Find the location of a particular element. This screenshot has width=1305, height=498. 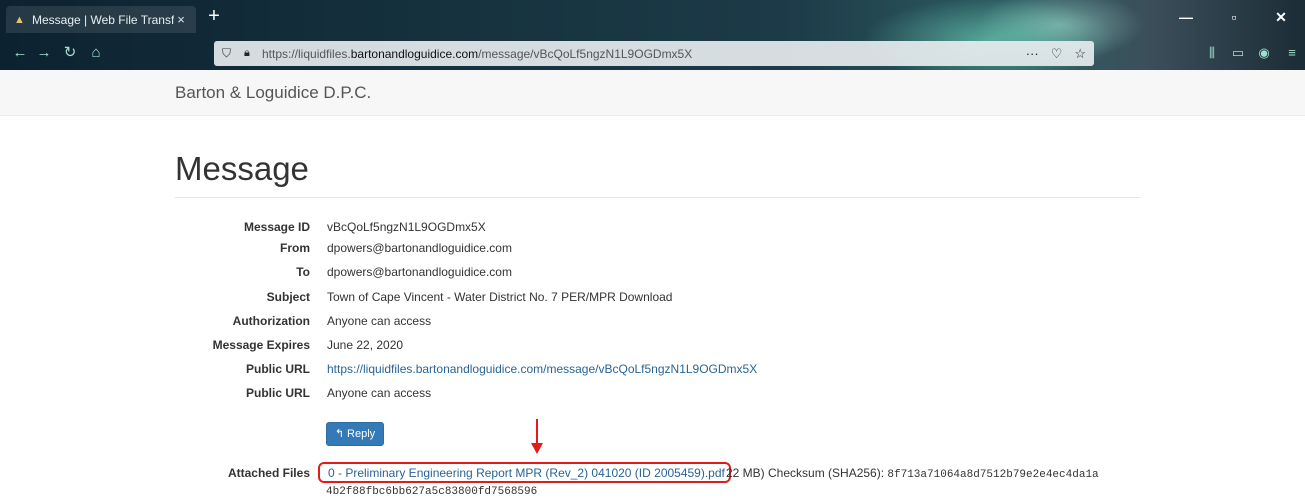

checksum-part2: 4b2f88fbc6bb627a5c83800fd7568596 is located at coordinates (432, 492).